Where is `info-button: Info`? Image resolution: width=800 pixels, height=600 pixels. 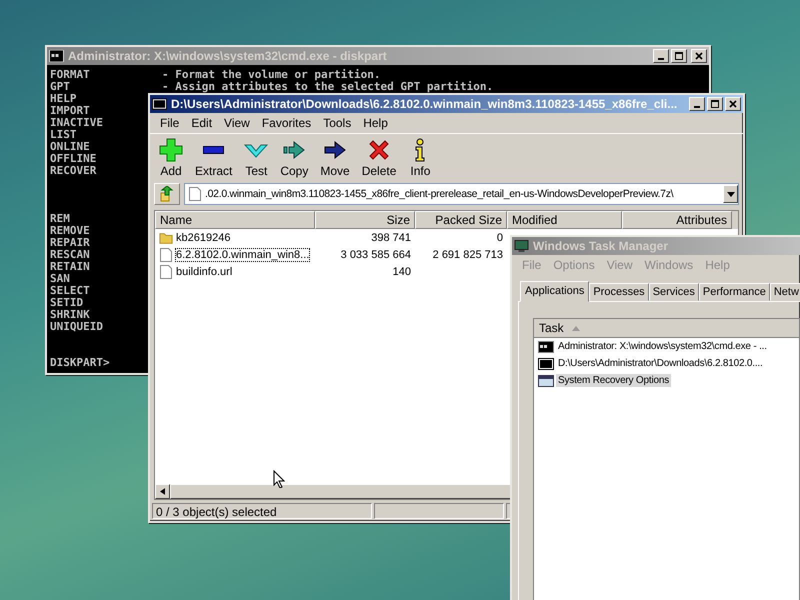
info-button: Info is located at coordinates (420, 158).